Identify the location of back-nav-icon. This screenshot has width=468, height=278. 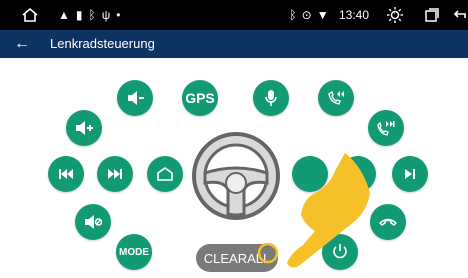
(460, 15).